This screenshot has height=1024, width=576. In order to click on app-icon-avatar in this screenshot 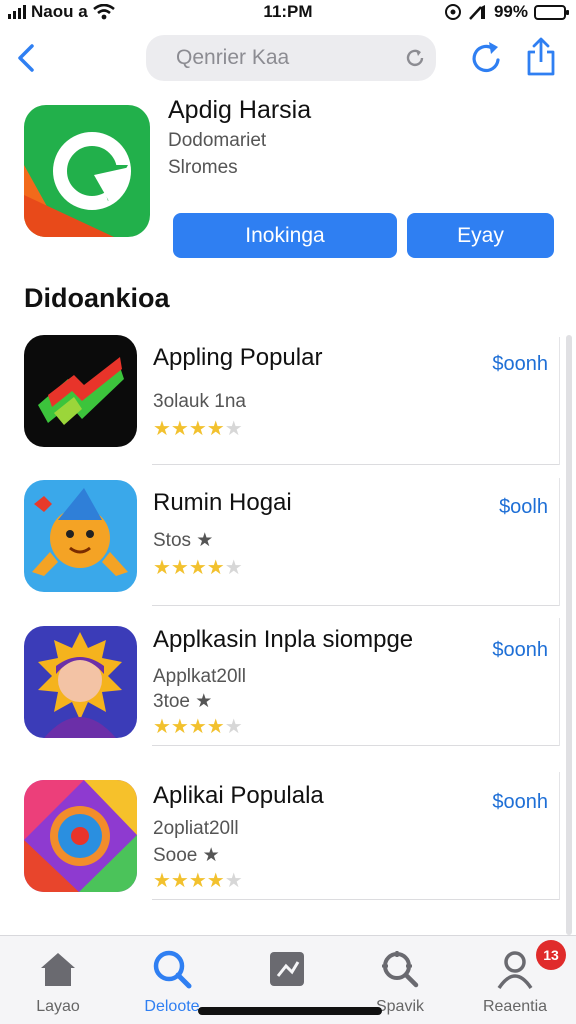, I will do `click(80, 682)`.